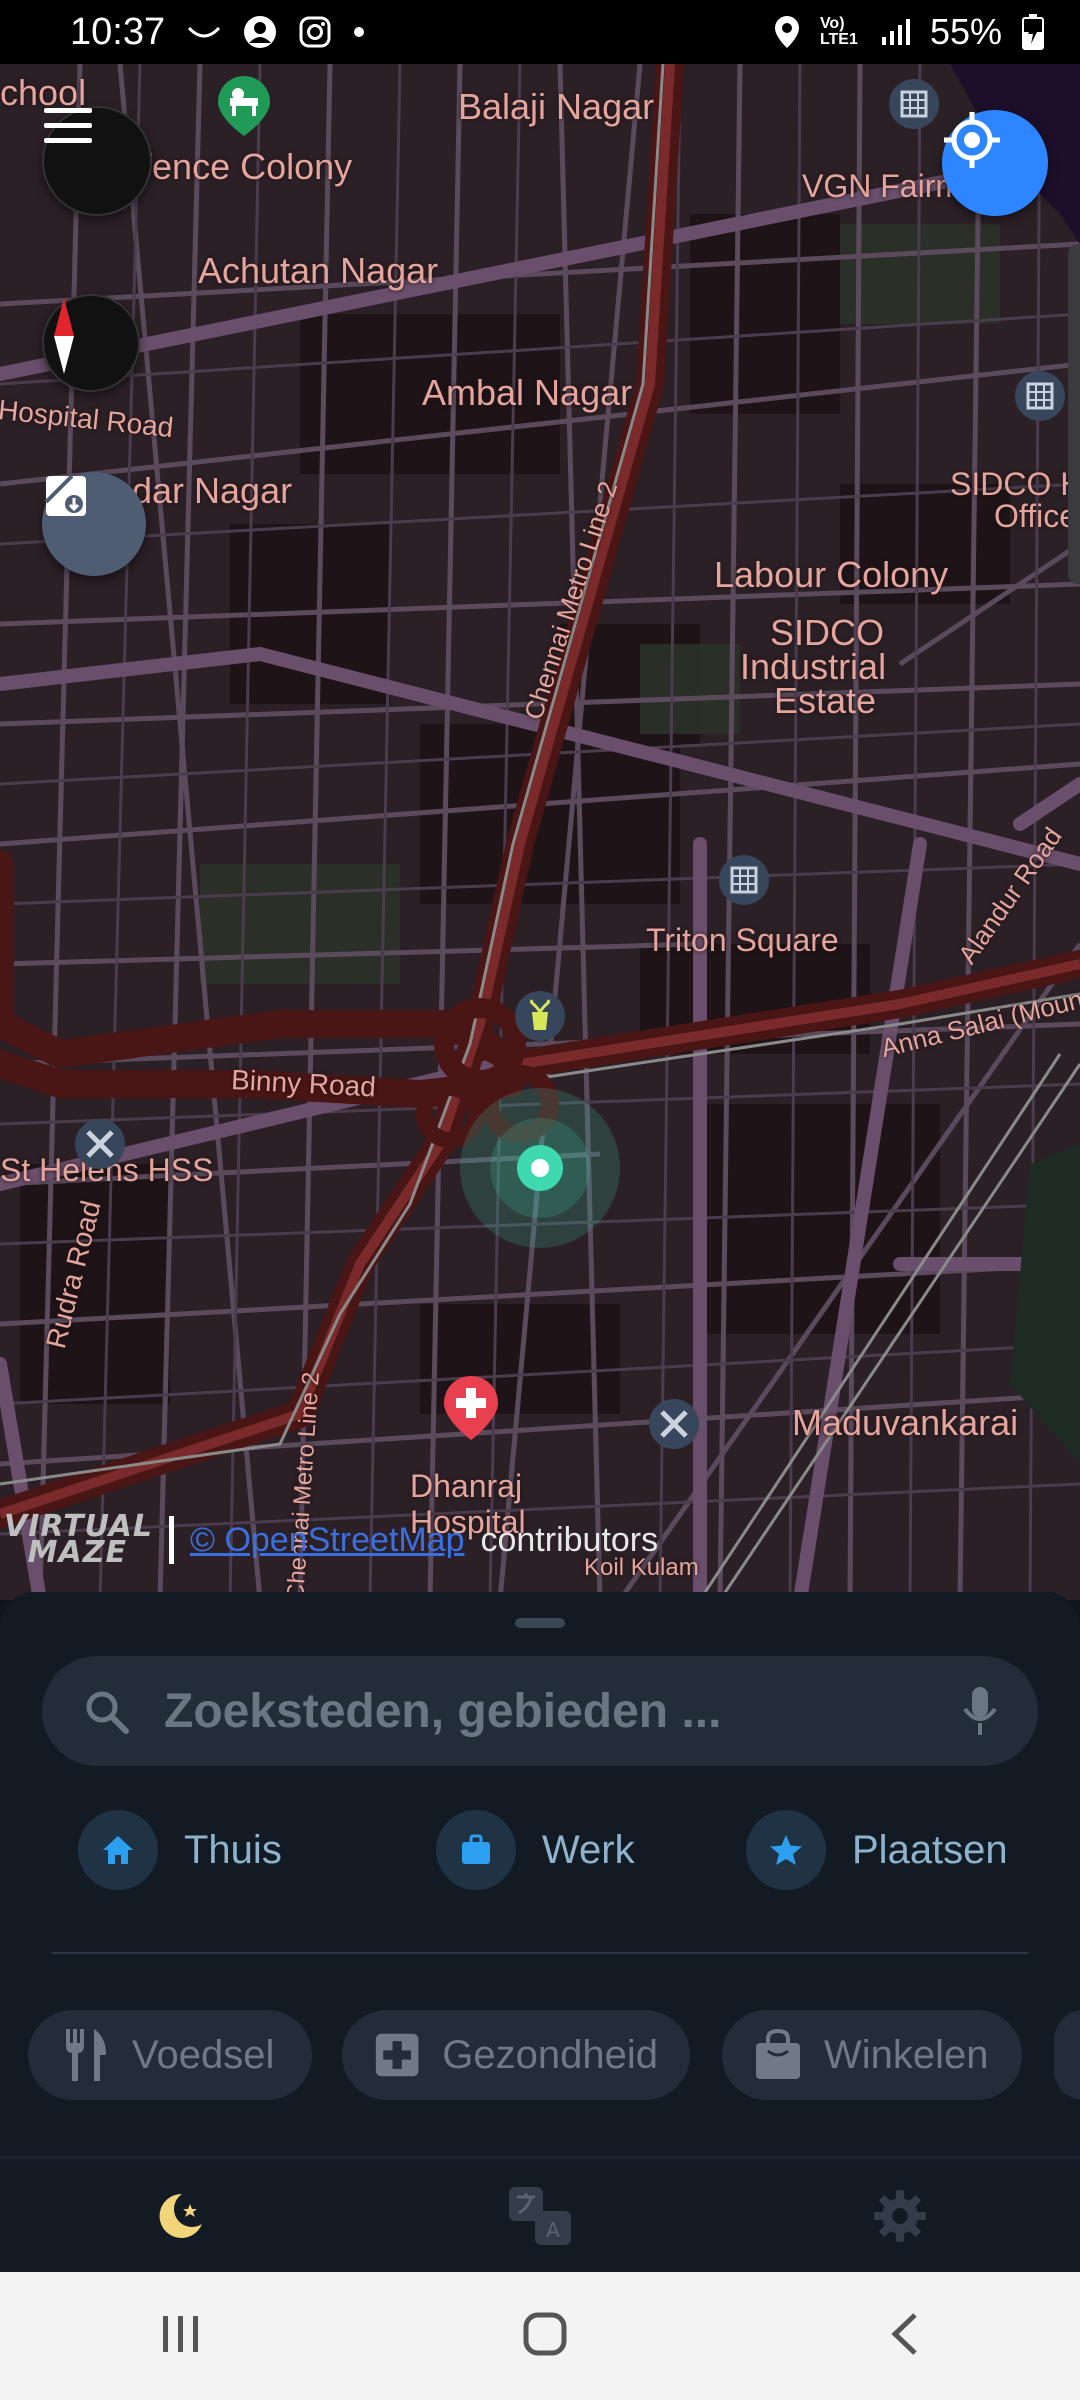  I want to click on category-food: Voedsel, so click(170, 2055).